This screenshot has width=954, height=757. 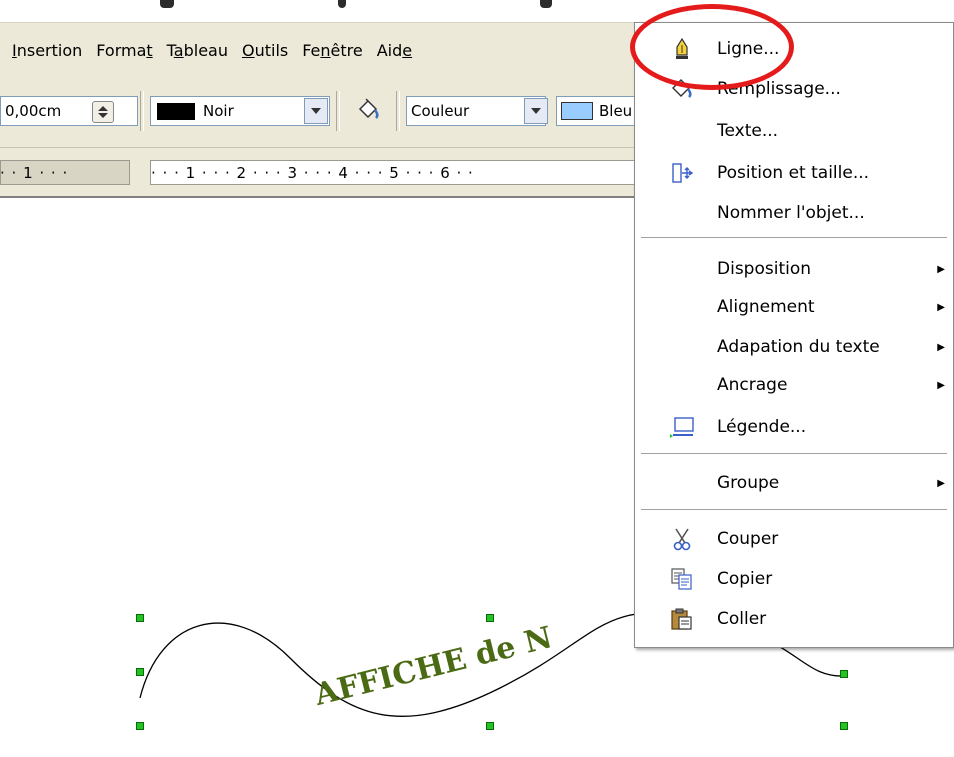 What do you see at coordinates (742, 619) in the screenshot?
I see `menu-item-label: Coller` at bounding box center [742, 619].